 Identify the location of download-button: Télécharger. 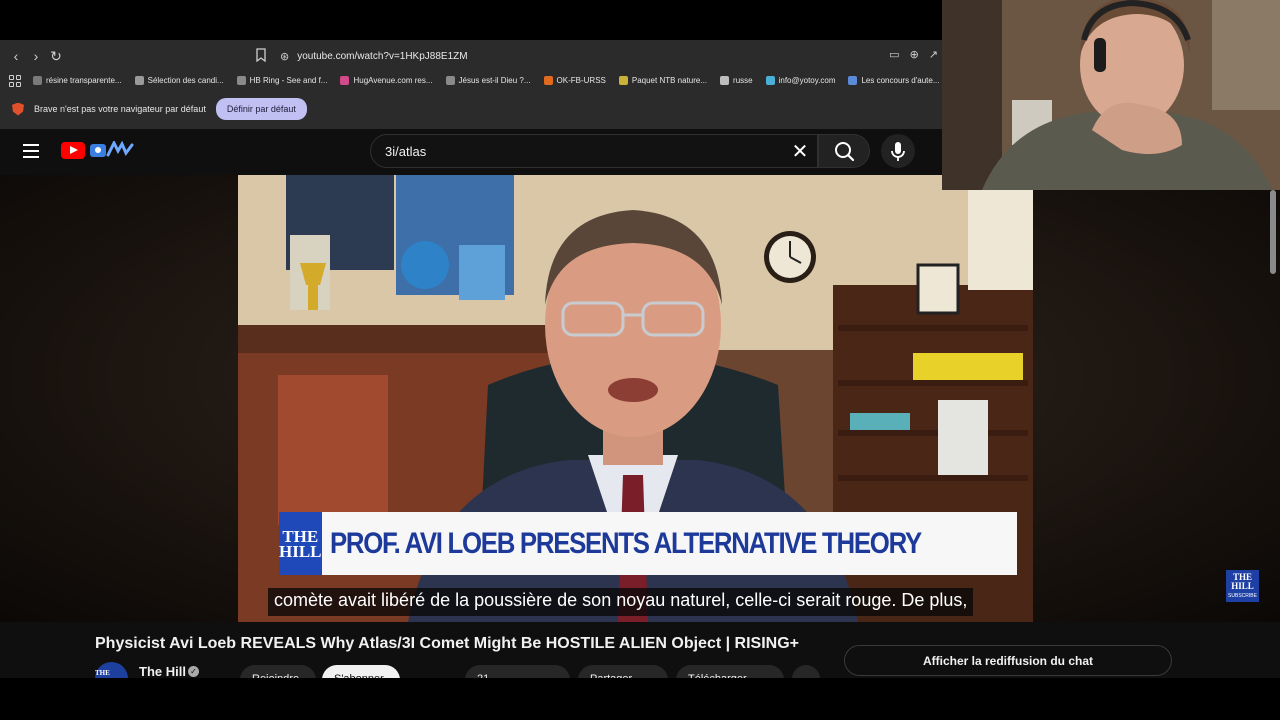
(730, 671).